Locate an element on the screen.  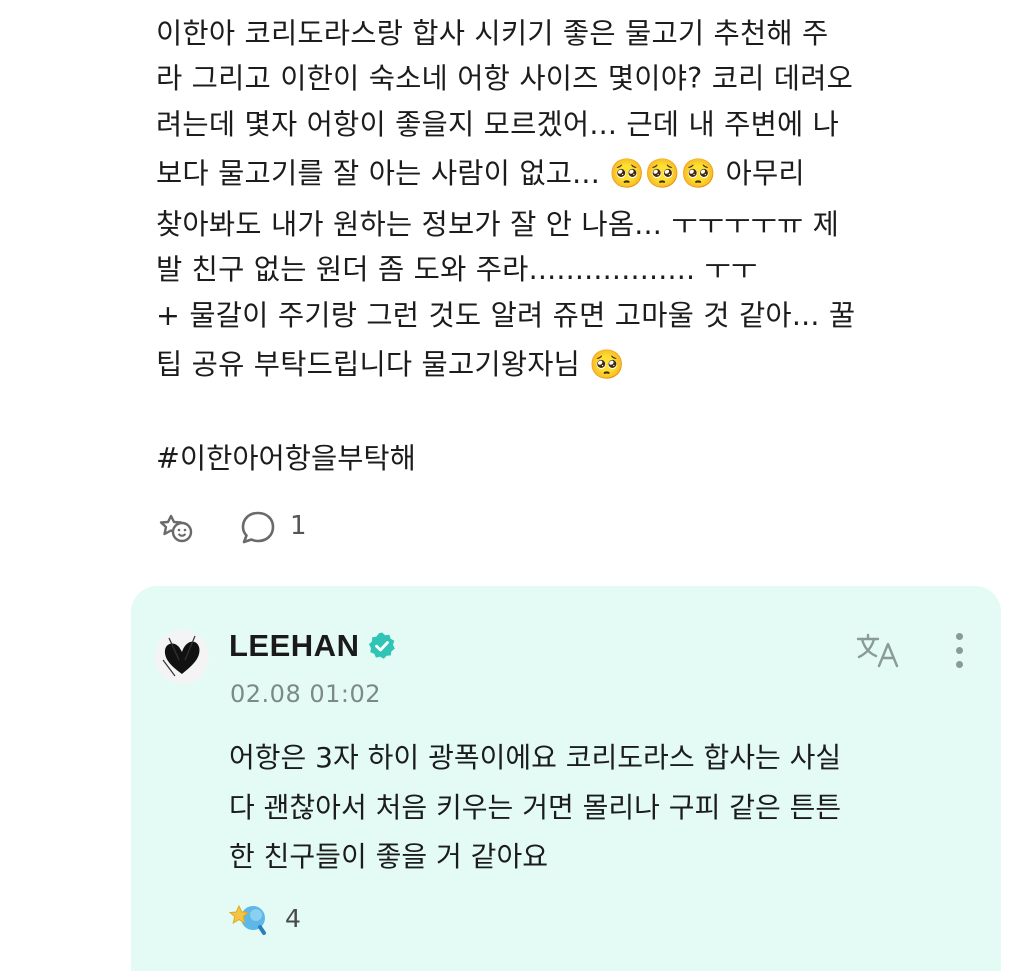
more-vertical-icon is located at coordinates (959, 650).